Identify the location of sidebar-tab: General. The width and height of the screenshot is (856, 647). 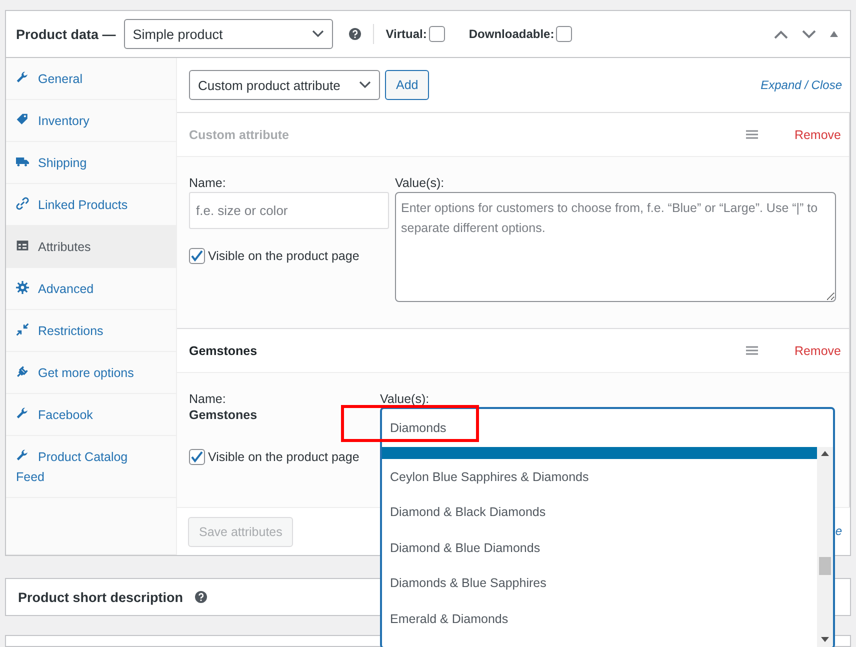
(91, 79).